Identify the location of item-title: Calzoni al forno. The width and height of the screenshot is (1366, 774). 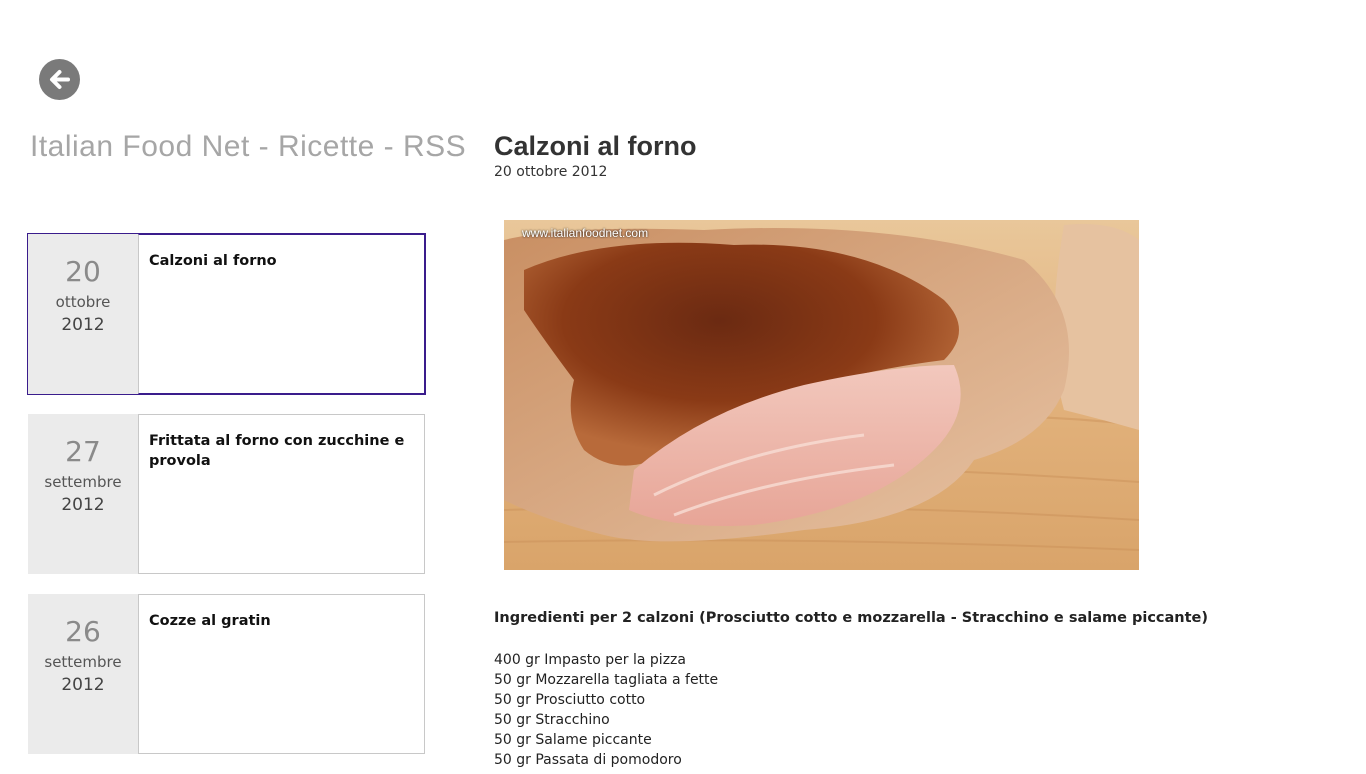
(281, 314).